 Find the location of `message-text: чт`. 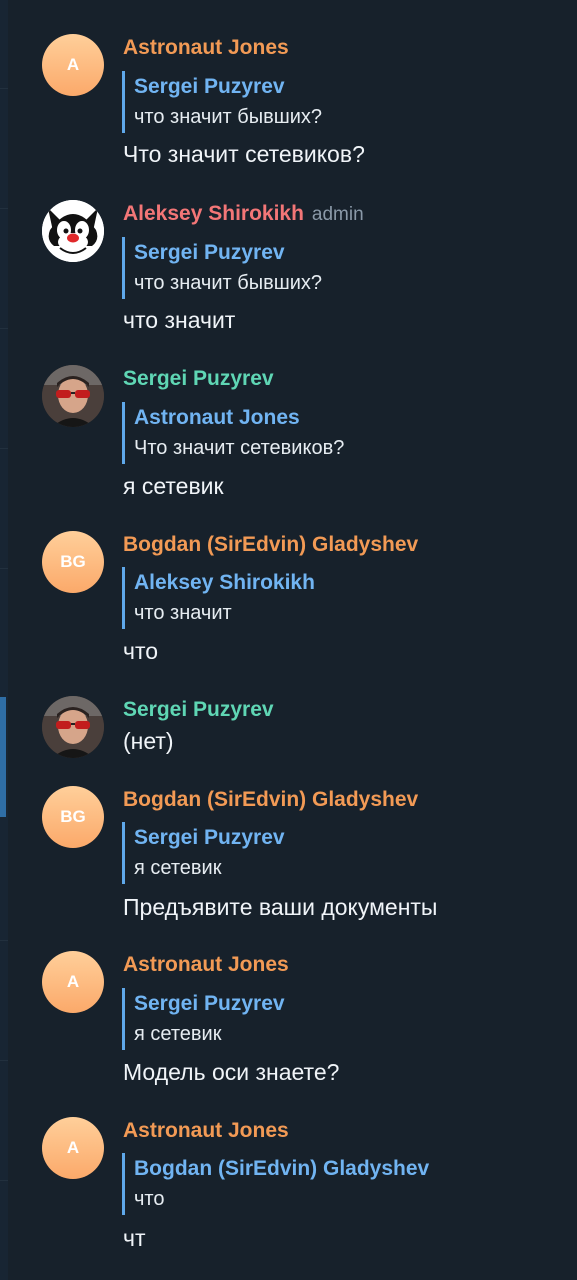

message-text: чт is located at coordinates (134, 1238).